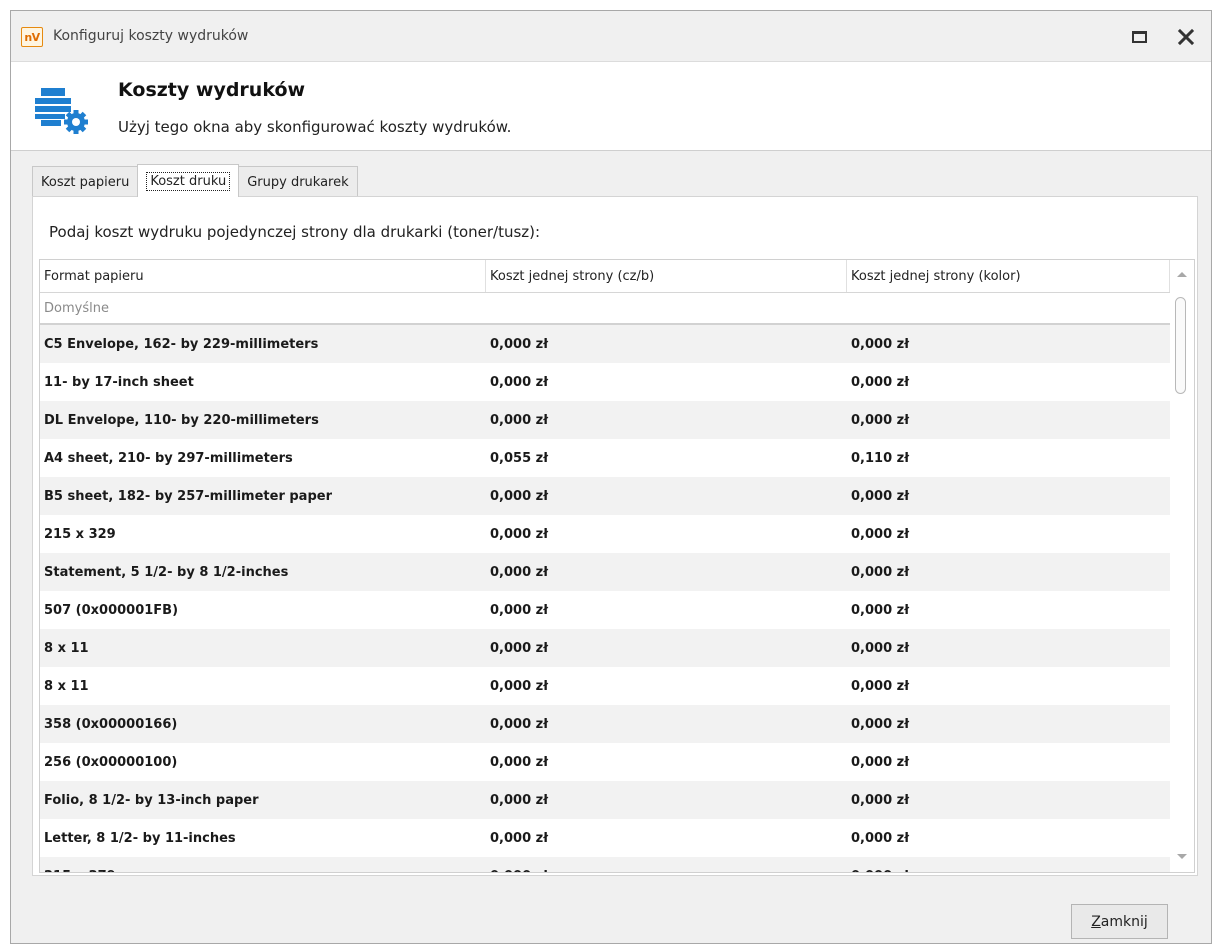 This screenshot has height=947, width=1222. I want to click on tab-label: Grupy drukarek, so click(298, 182).